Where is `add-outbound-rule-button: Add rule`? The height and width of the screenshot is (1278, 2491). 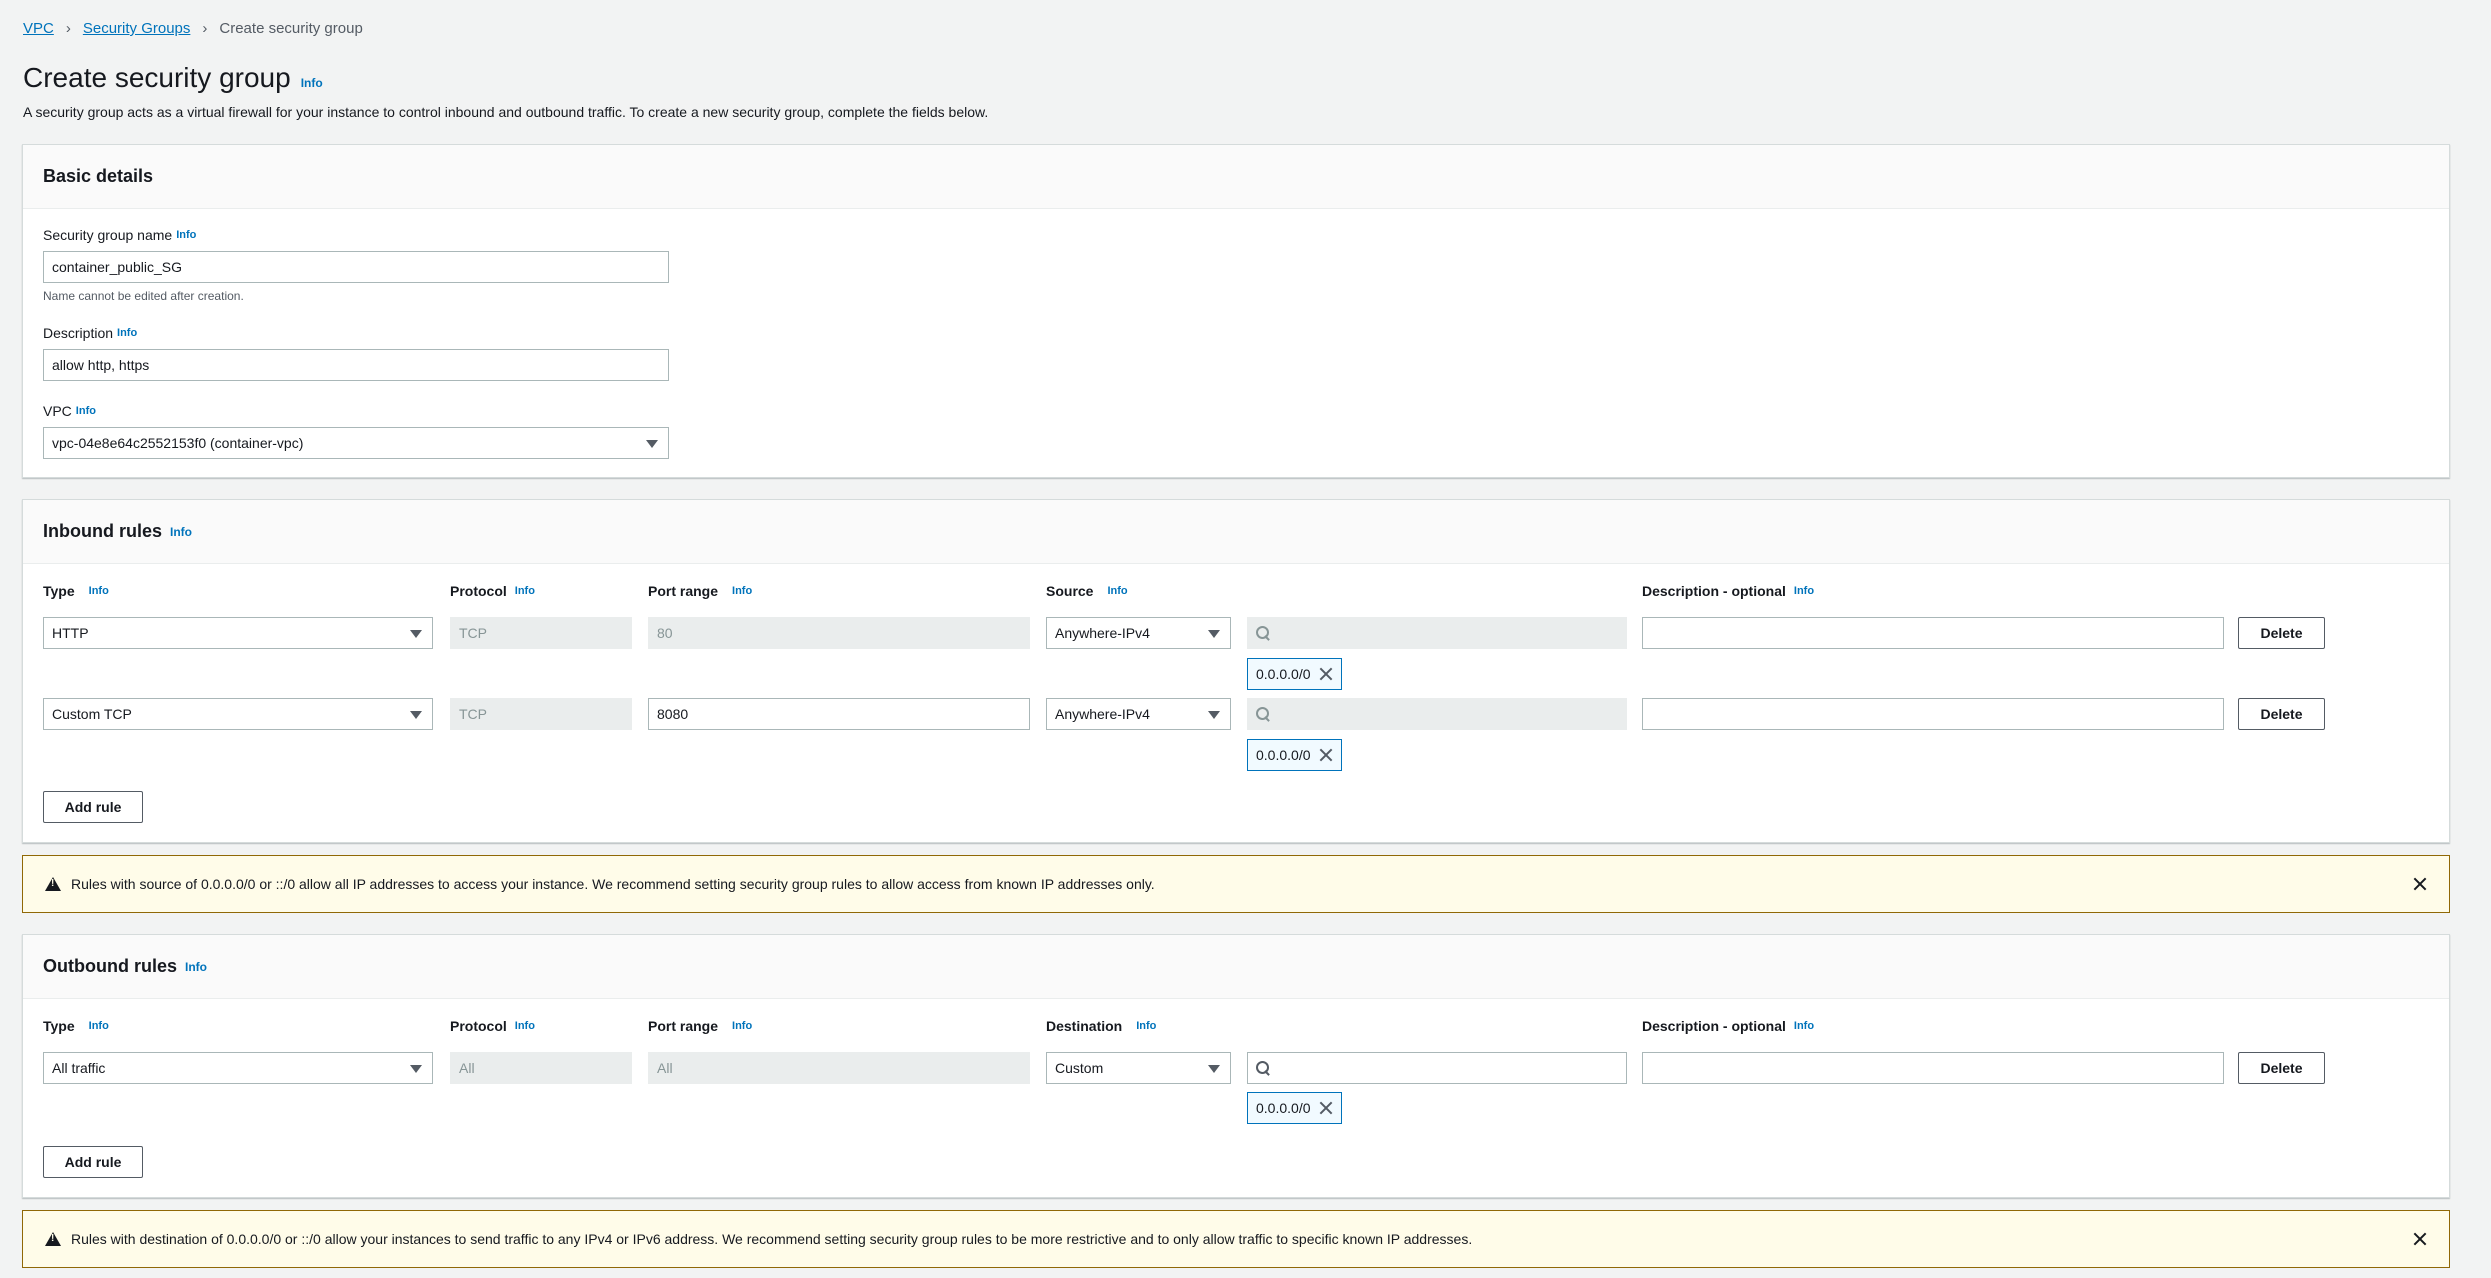
add-outbound-rule-button: Add rule is located at coordinates (93, 1162).